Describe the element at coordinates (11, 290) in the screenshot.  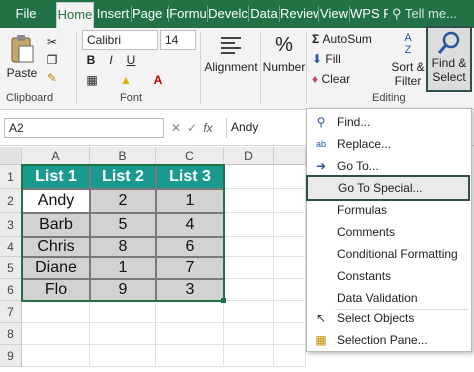
I see `row-header: 6` at that location.